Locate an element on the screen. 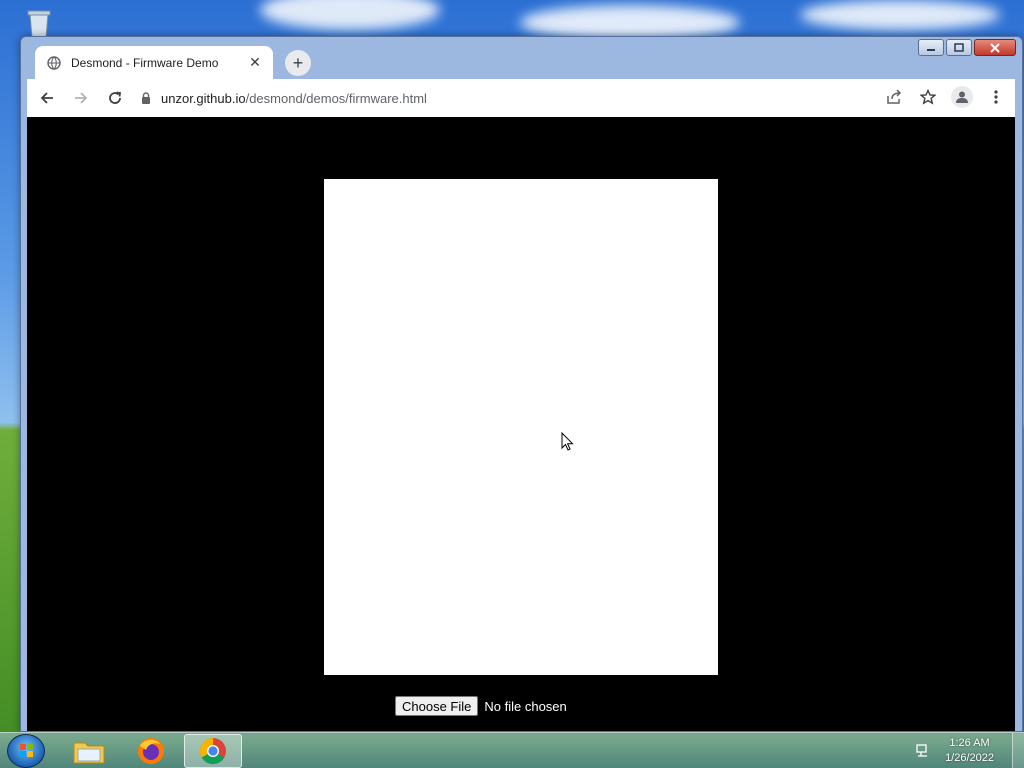 The width and height of the screenshot is (1024, 768). person-icon is located at coordinates (962, 97).